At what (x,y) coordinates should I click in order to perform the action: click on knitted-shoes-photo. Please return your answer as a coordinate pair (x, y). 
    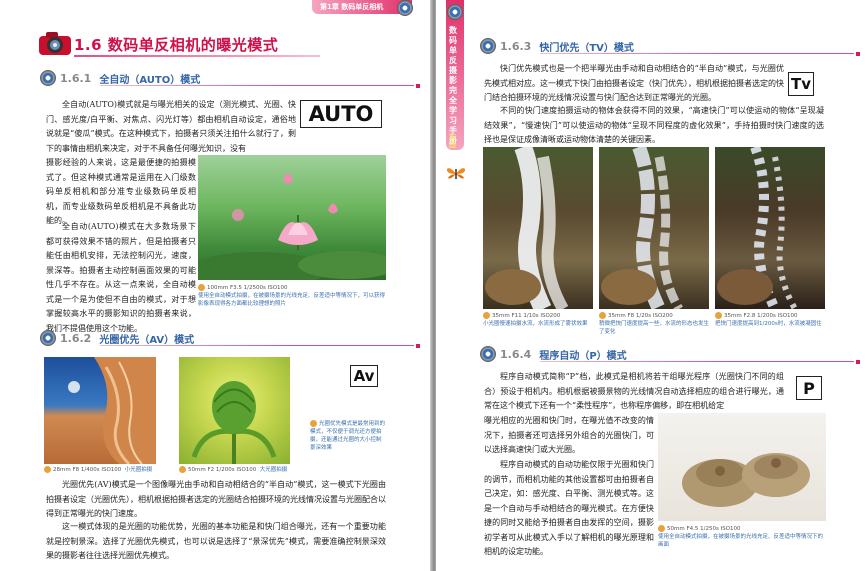
    Looking at the image, I should click on (742, 467).